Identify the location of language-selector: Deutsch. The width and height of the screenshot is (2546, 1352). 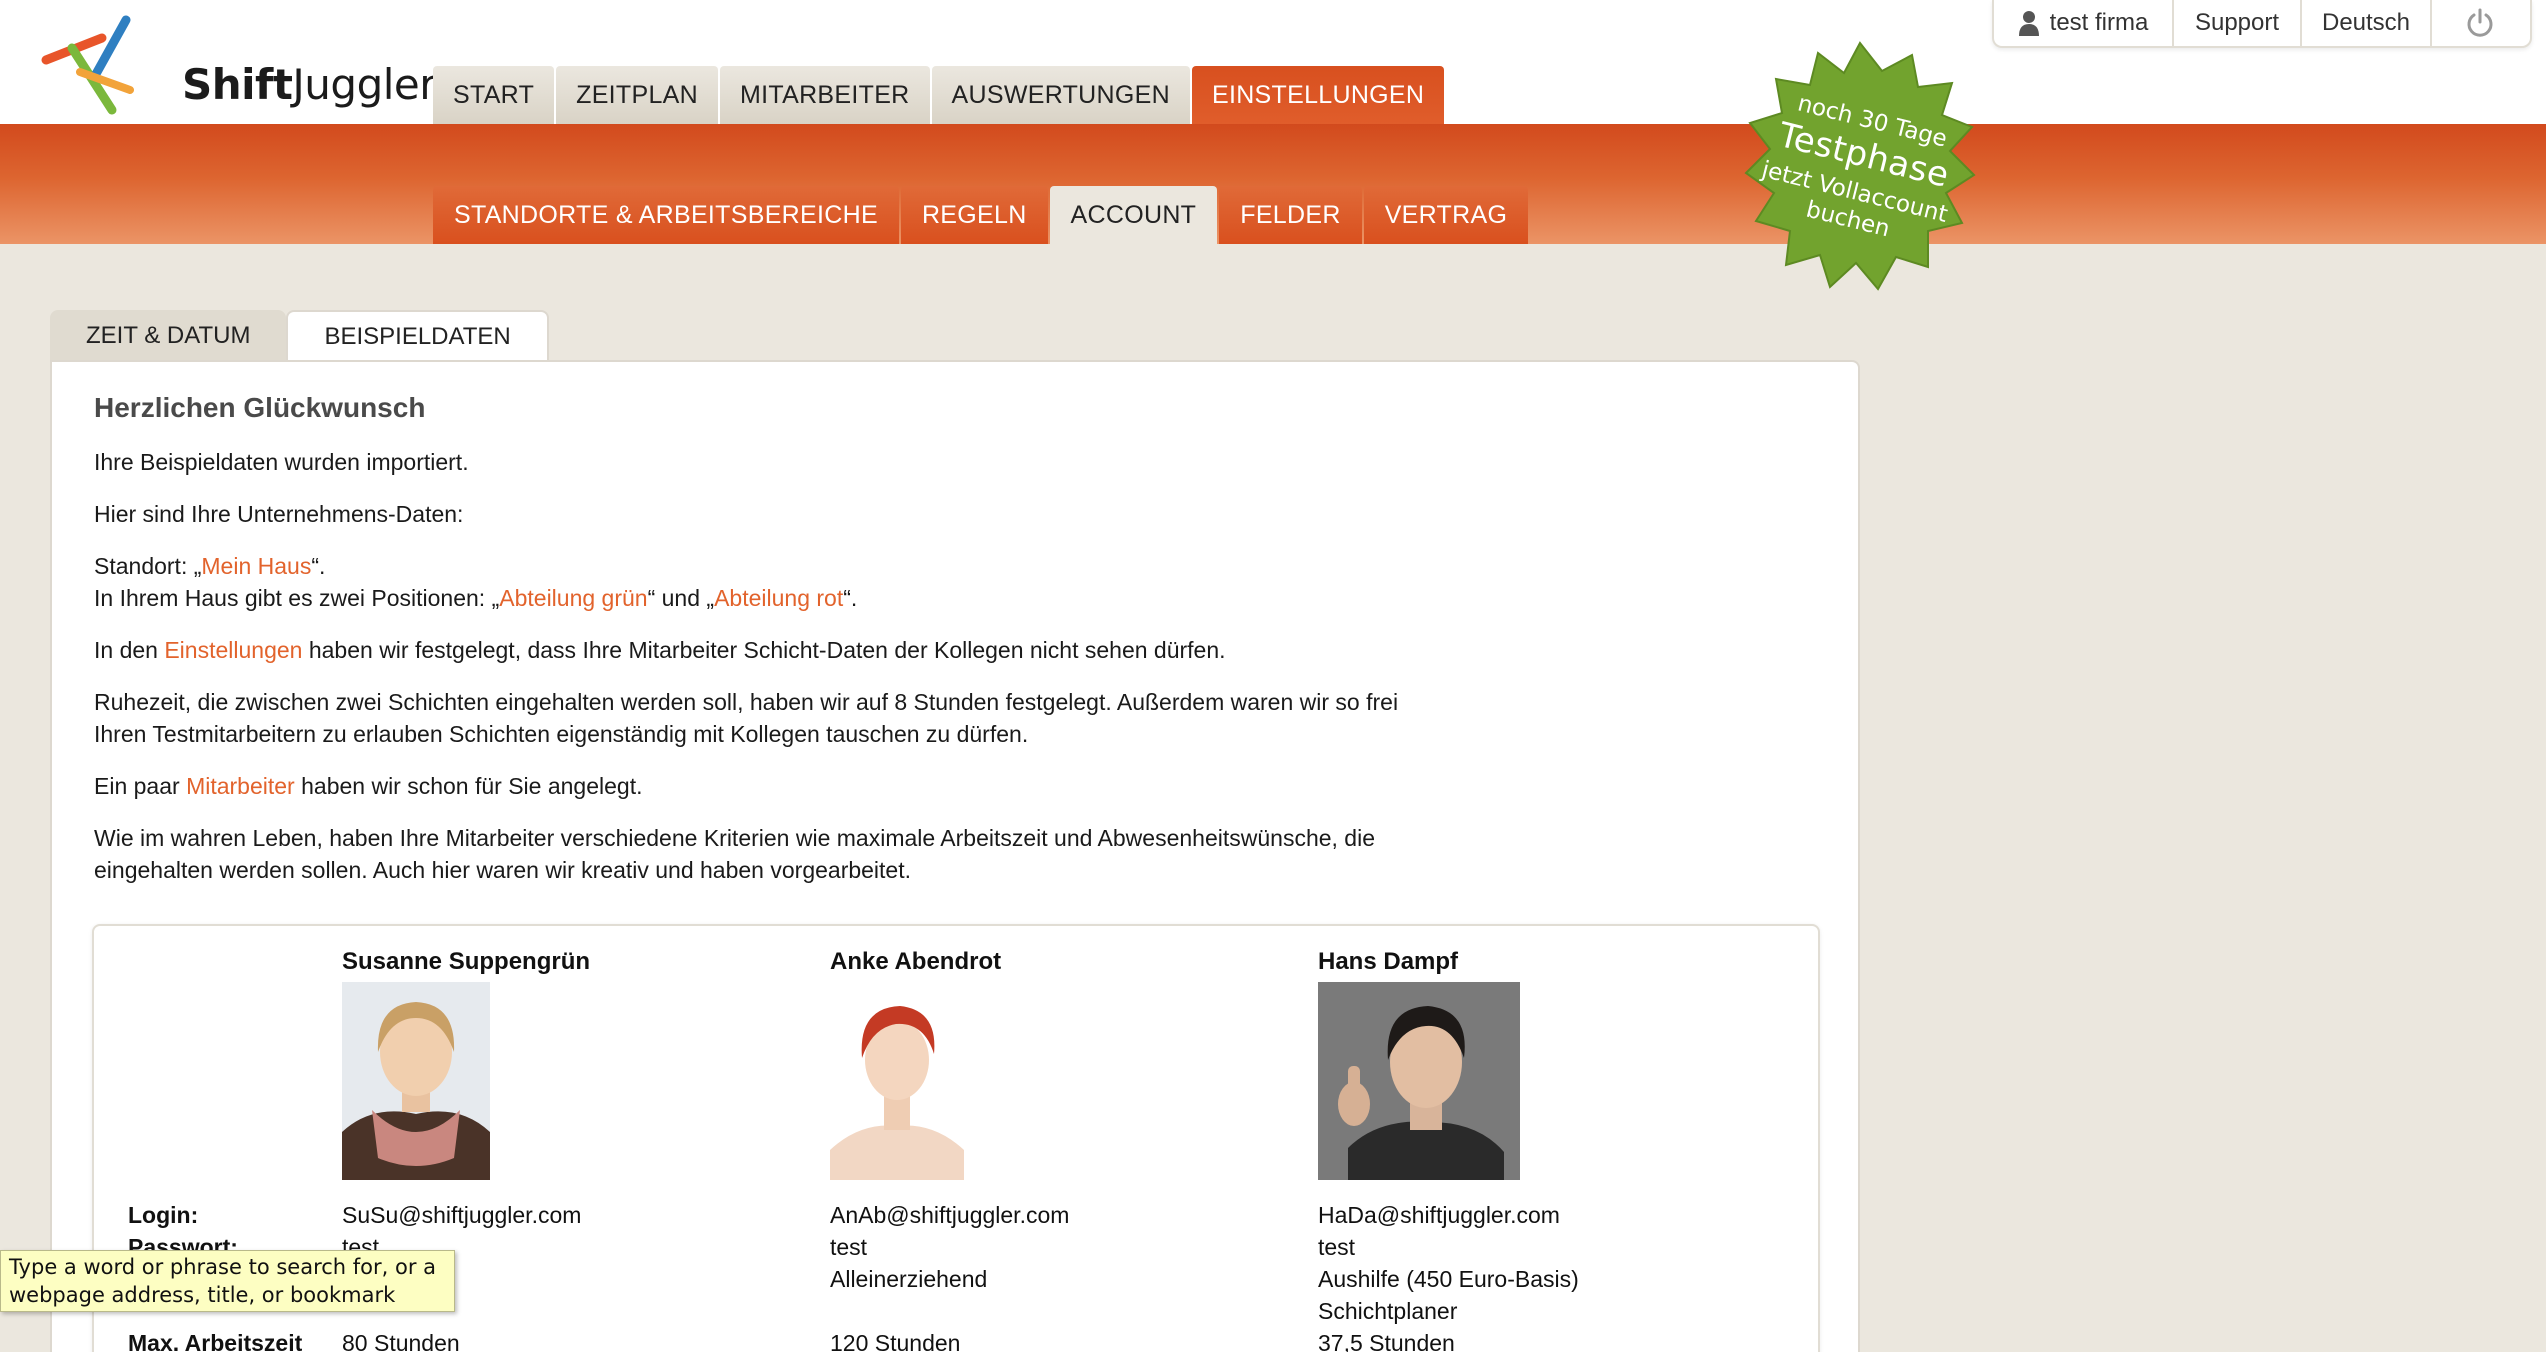
(2367, 23).